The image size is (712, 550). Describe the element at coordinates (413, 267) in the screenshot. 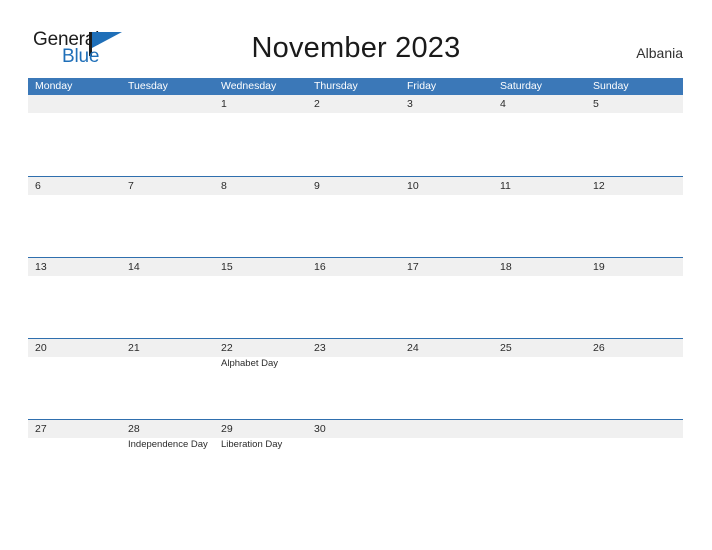

I see `day-number: 17` at that location.